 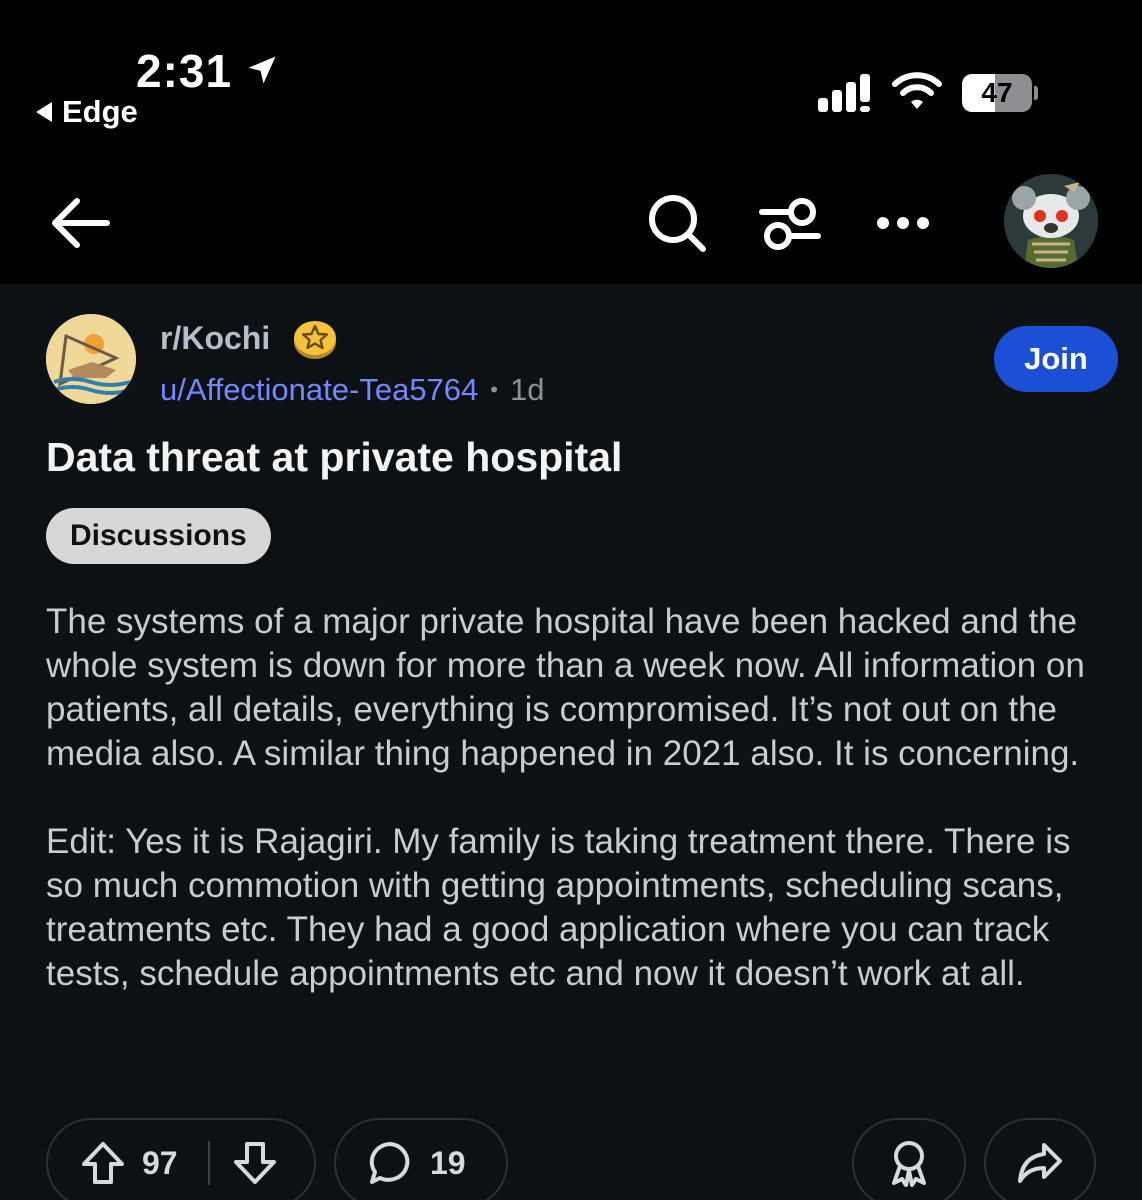 I want to click on search-icon, so click(x=677, y=223).